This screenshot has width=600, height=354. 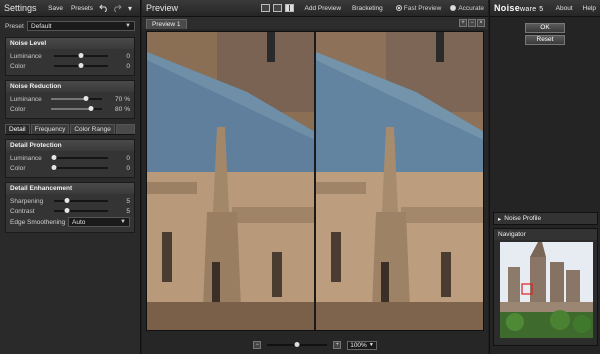 What do you see at coordinates (81, 210) in the screenshot?
I see `contrast-slider` at bounding box center [81, 210].